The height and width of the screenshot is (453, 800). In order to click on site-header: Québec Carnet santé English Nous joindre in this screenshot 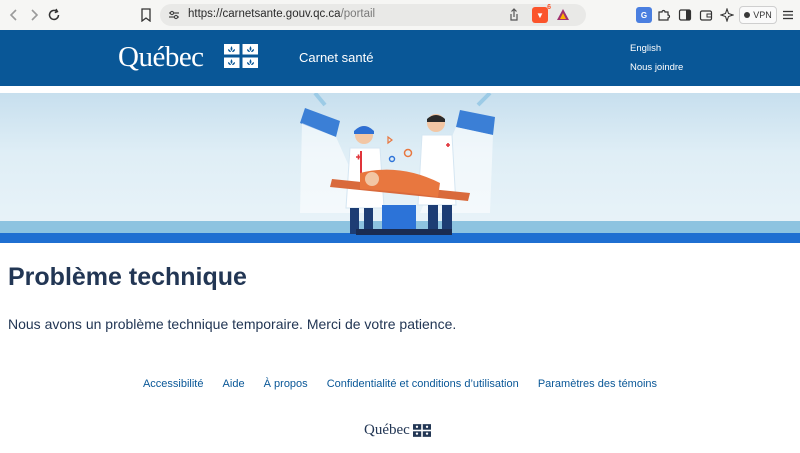, I will do `click(400, 58)`.